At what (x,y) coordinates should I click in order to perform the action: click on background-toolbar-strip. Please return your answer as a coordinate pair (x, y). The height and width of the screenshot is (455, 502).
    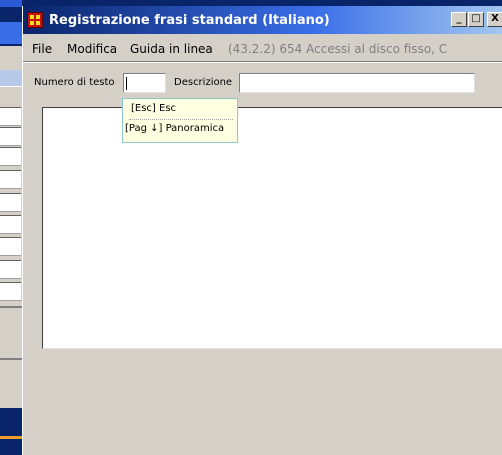
    Looking at the image, I should click on (11, 33).